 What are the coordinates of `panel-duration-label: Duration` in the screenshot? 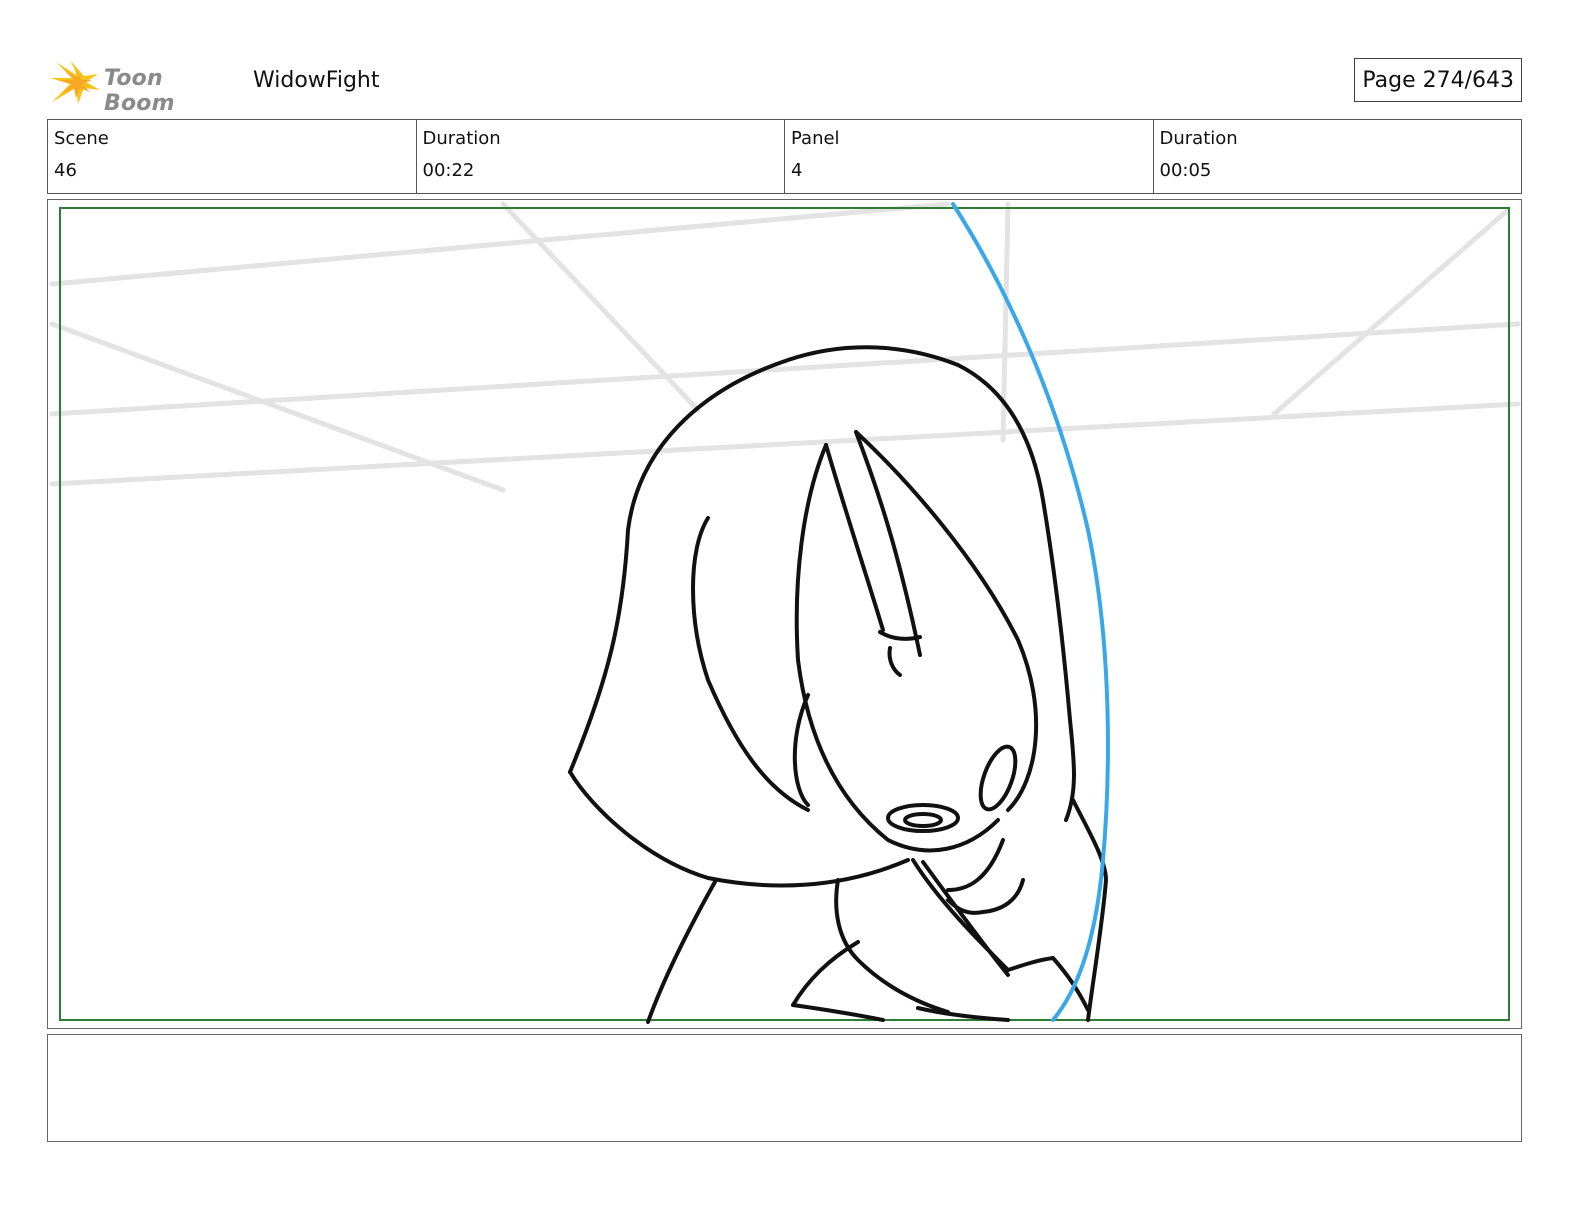 It's located at (1198, 138).